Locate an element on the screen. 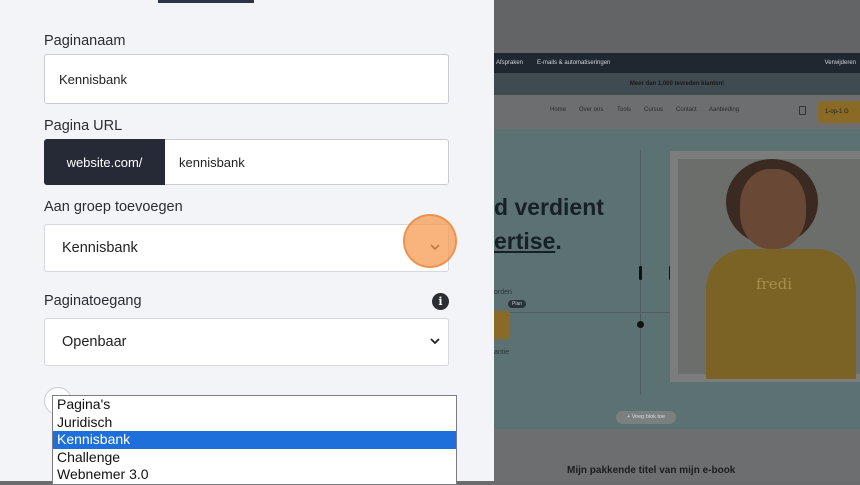 The width and height of the screenshot is (860, 485). preview-nav-item: Tools is located at coordinates (624, 110).